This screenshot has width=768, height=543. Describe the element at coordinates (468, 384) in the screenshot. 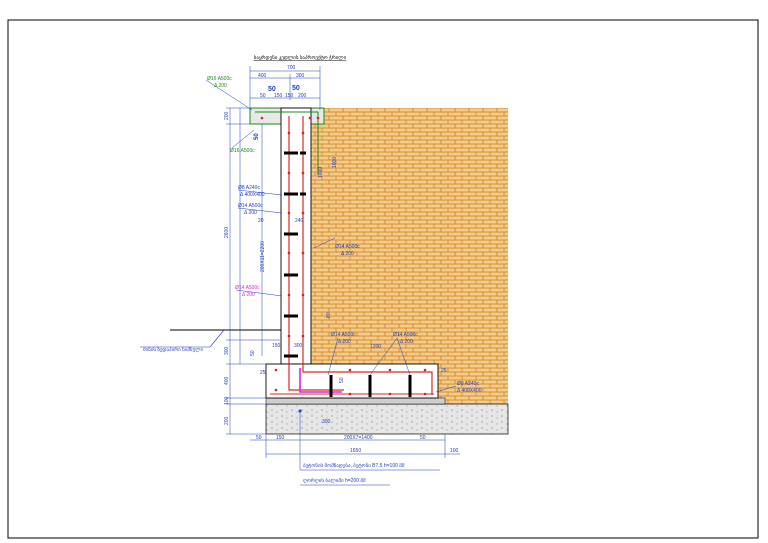

I see `rebar-label-9a: Ø8 A240c` at that location.